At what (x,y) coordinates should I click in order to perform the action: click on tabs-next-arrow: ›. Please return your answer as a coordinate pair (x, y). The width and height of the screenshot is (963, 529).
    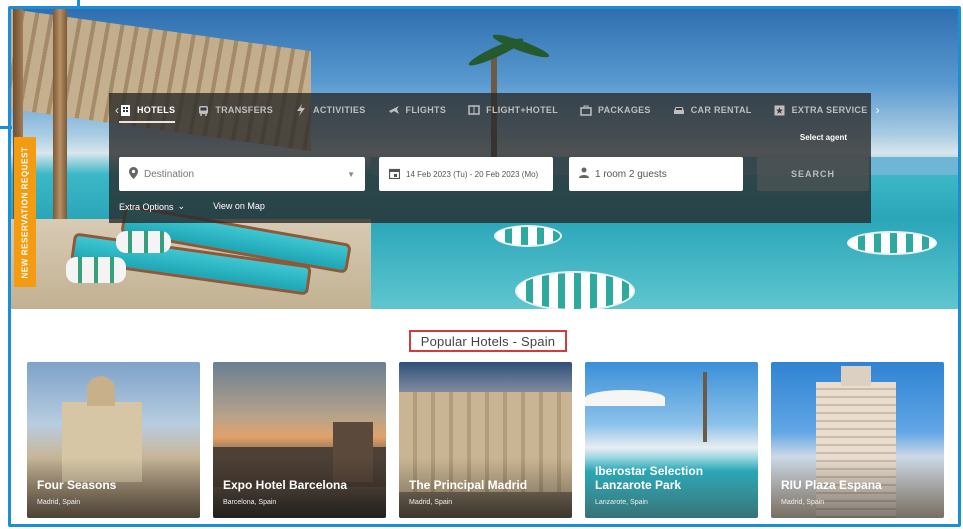
    Looking at the image, I should click on (878, 110).